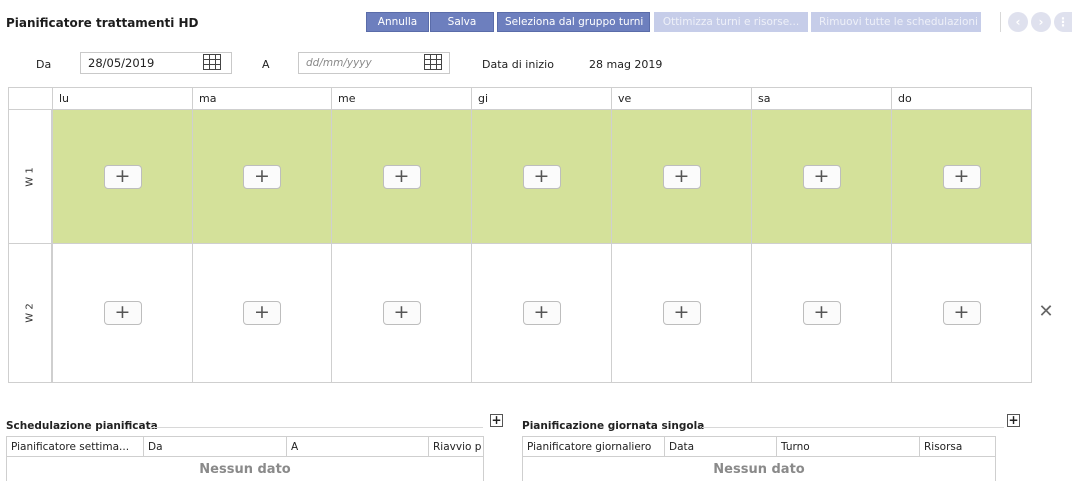  I want to click on single-day-section-title: Pianificazione giornata singola, so click(613, 426).